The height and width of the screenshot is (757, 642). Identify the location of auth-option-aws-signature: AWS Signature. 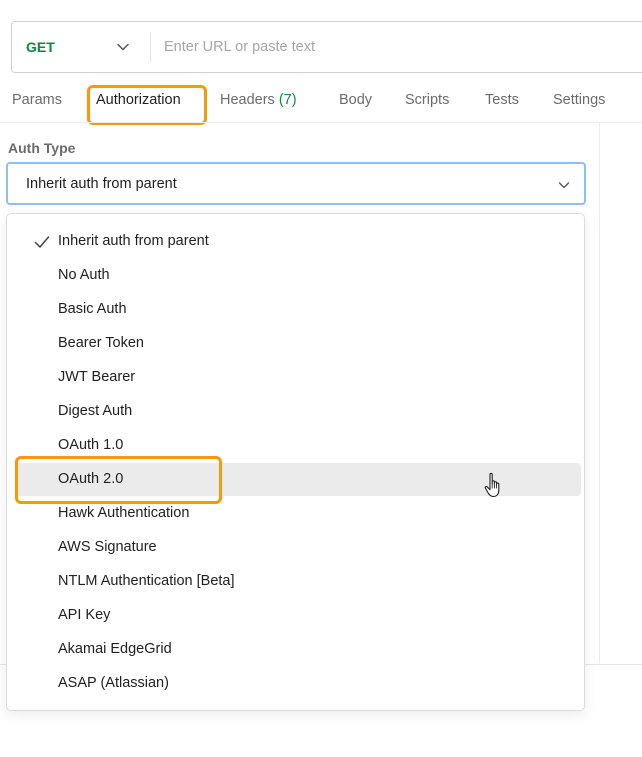
(298, 547).